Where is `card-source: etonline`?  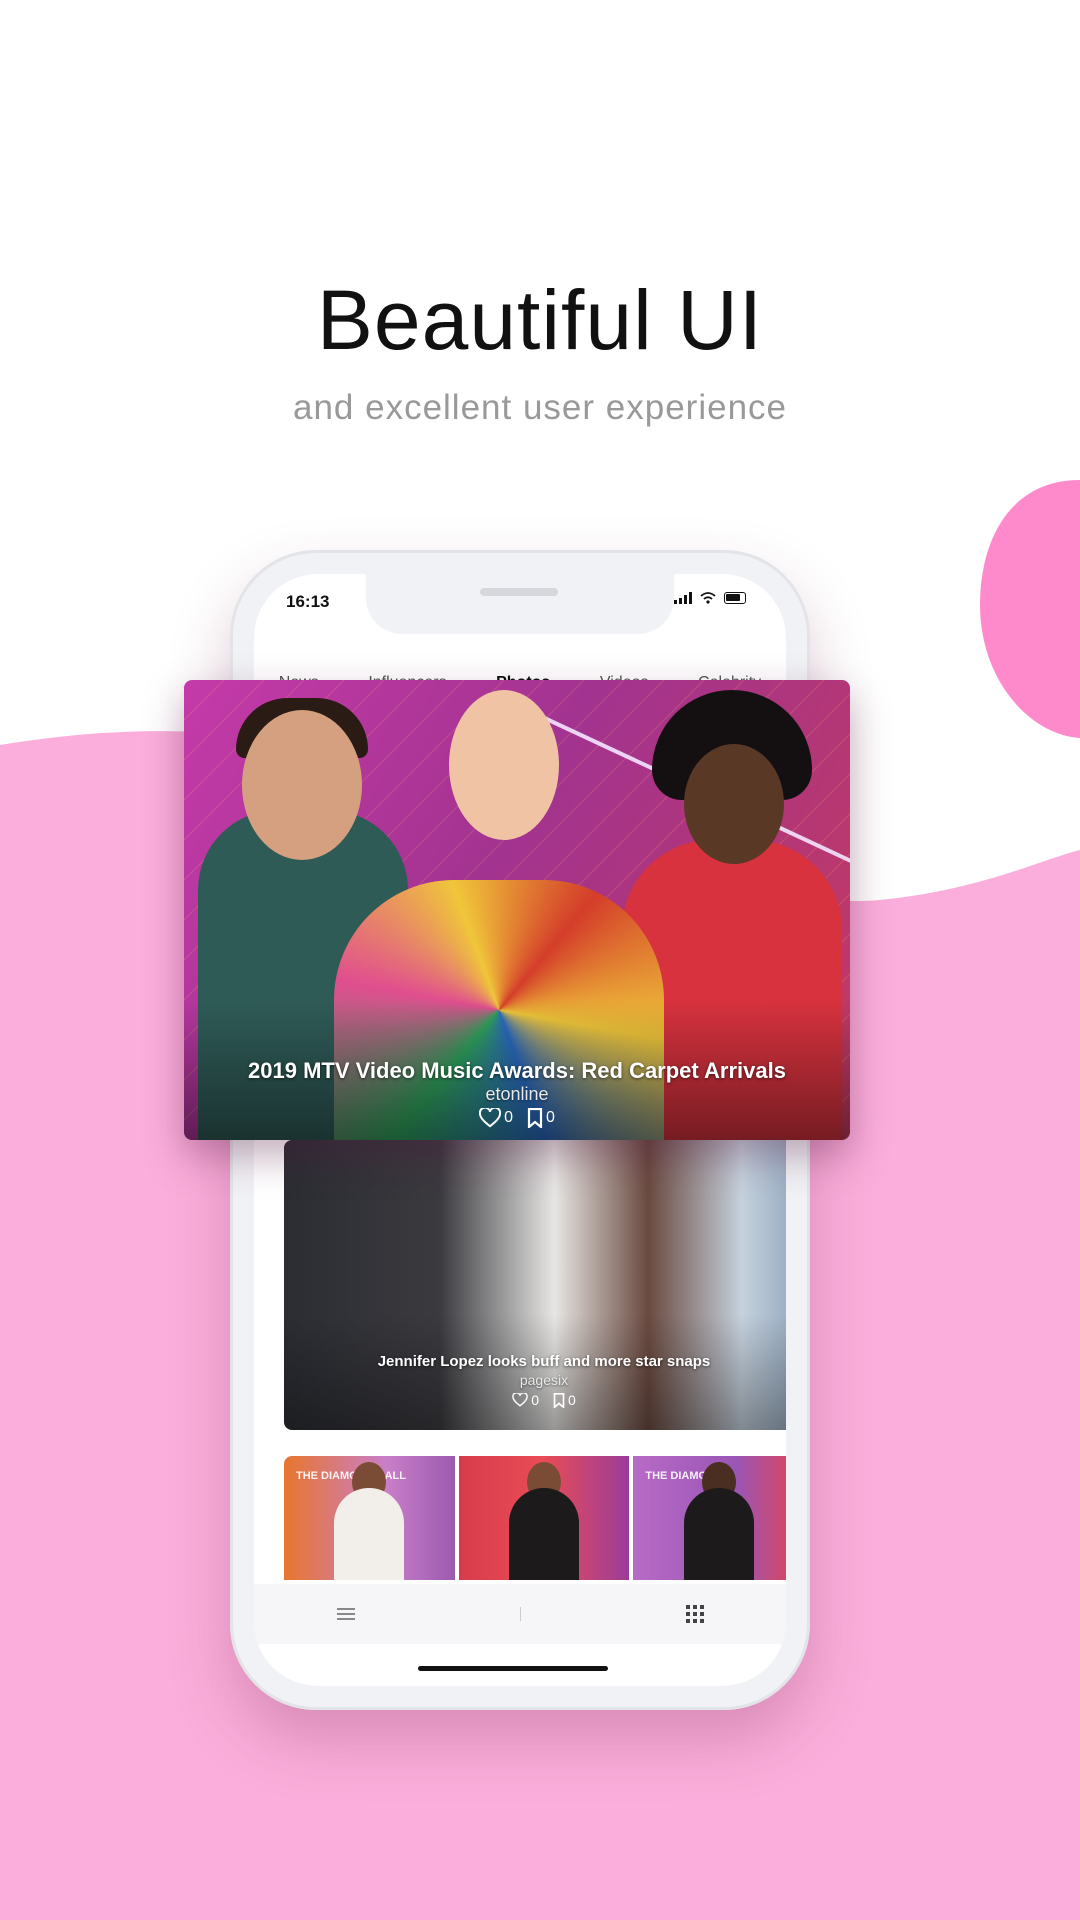
card-source: etonline is located at coordinates (517, 1094).